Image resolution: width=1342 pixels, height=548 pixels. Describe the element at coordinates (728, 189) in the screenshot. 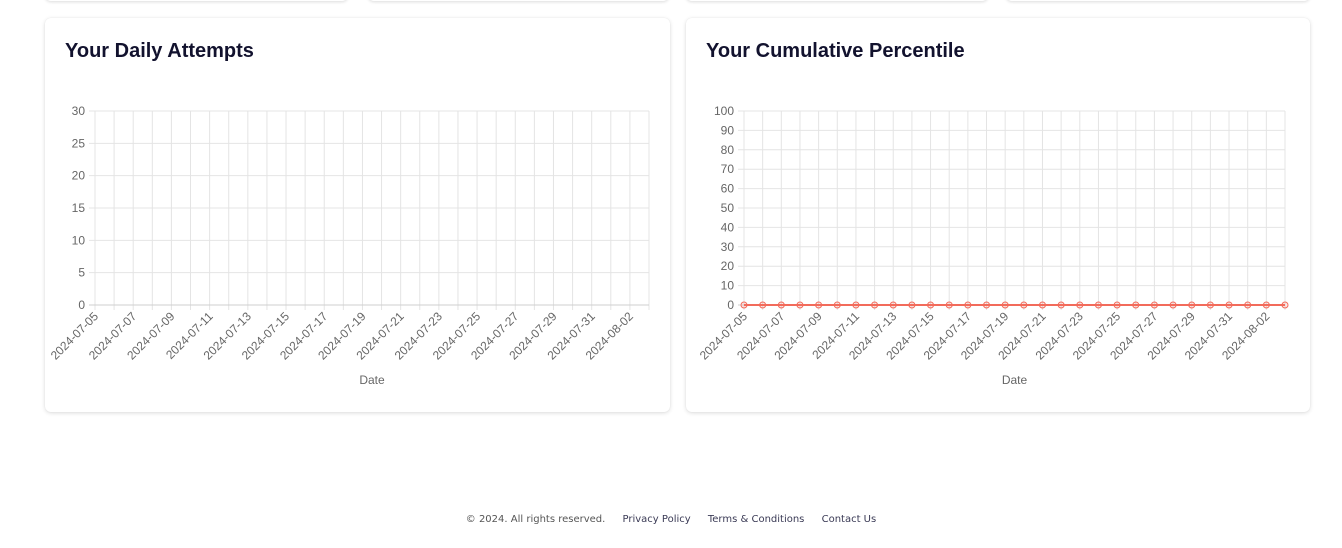

I see `y-tick-label: 60` at that location.